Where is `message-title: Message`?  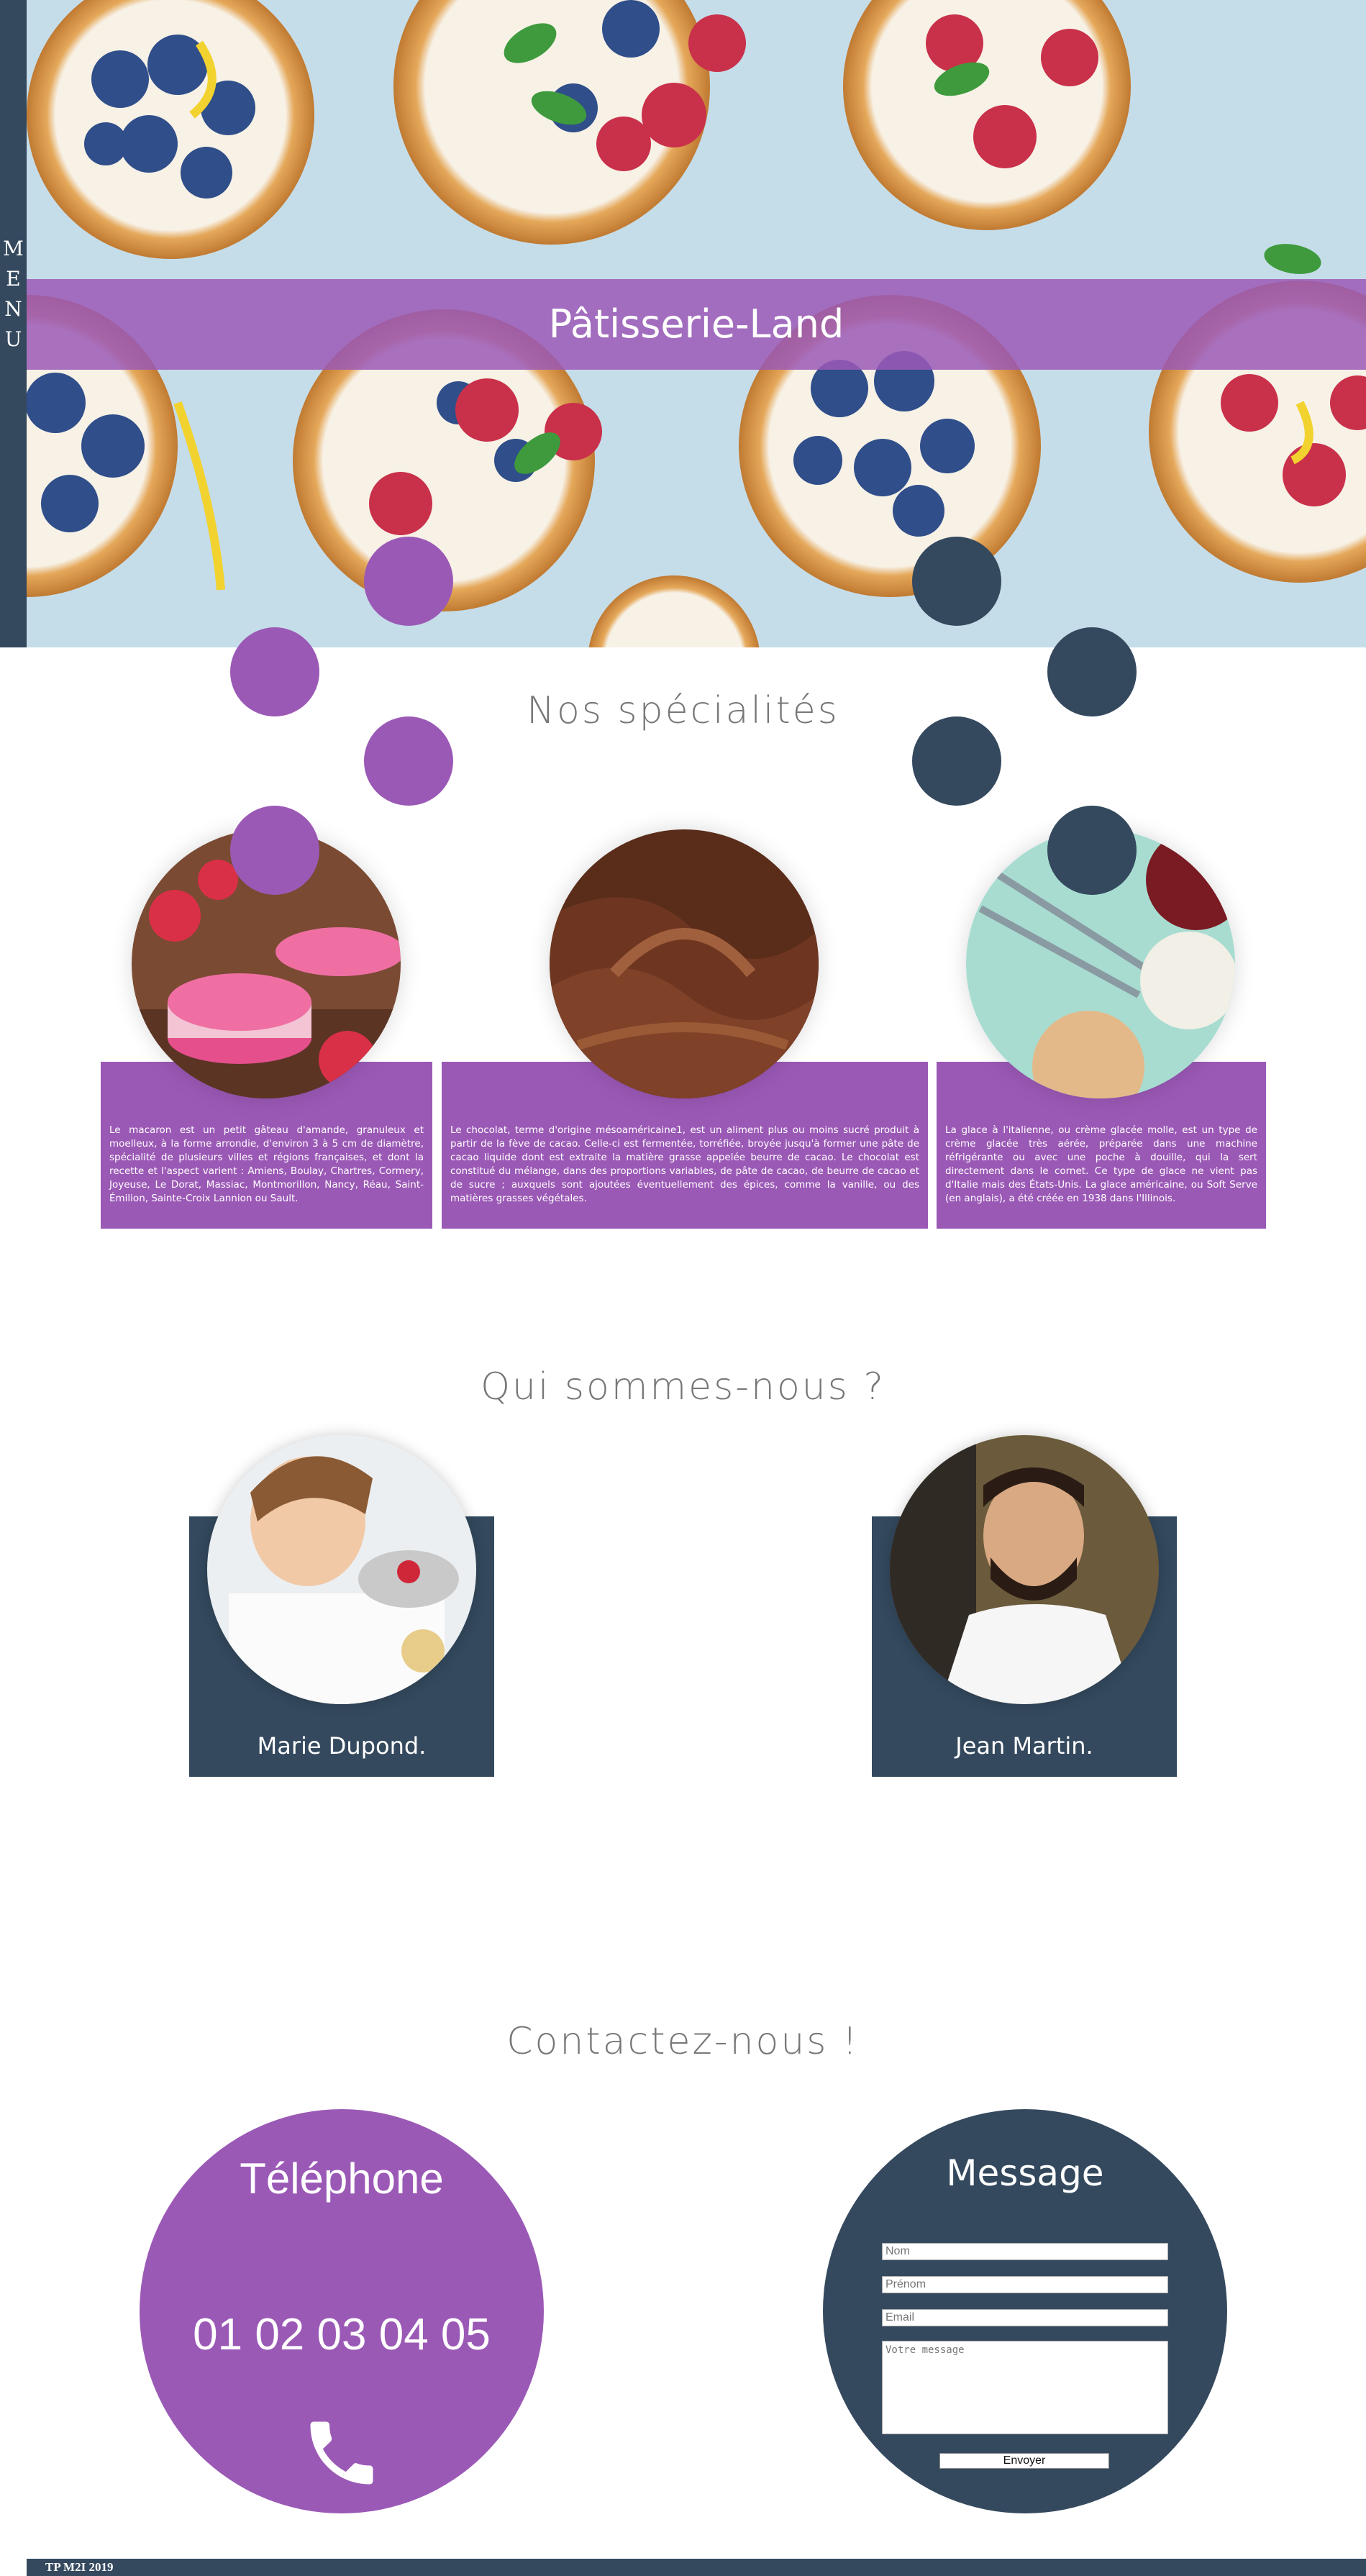
message-title: Message is located at coordinates (1025, 2173).